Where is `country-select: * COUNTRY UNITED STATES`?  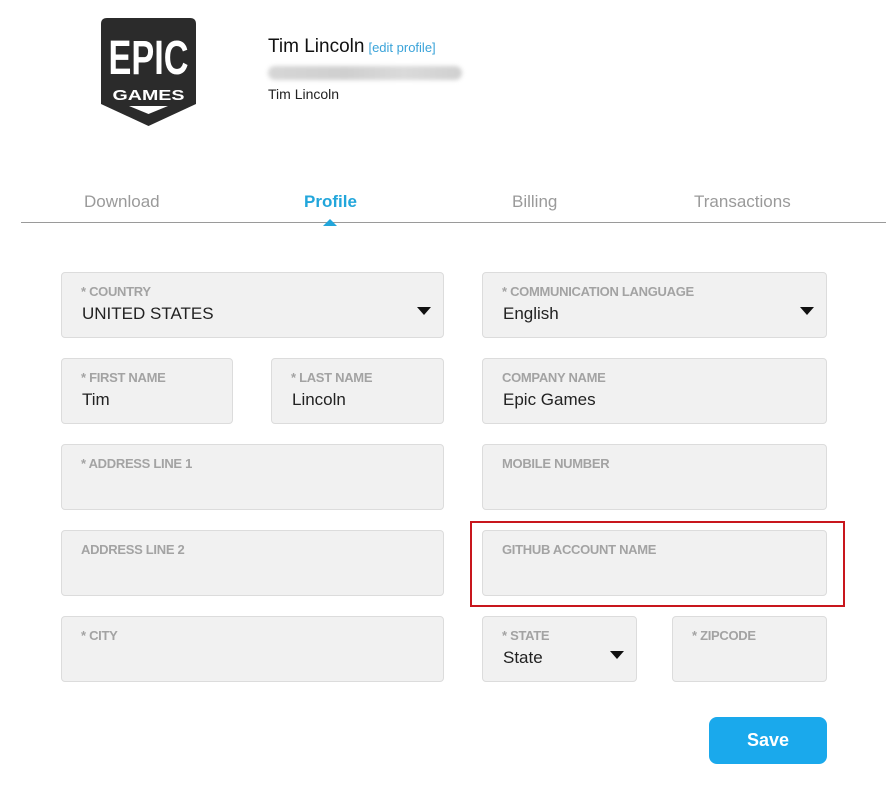
country-select: * COUNTRY UNITED STATES is located at coordinates (252, 305).